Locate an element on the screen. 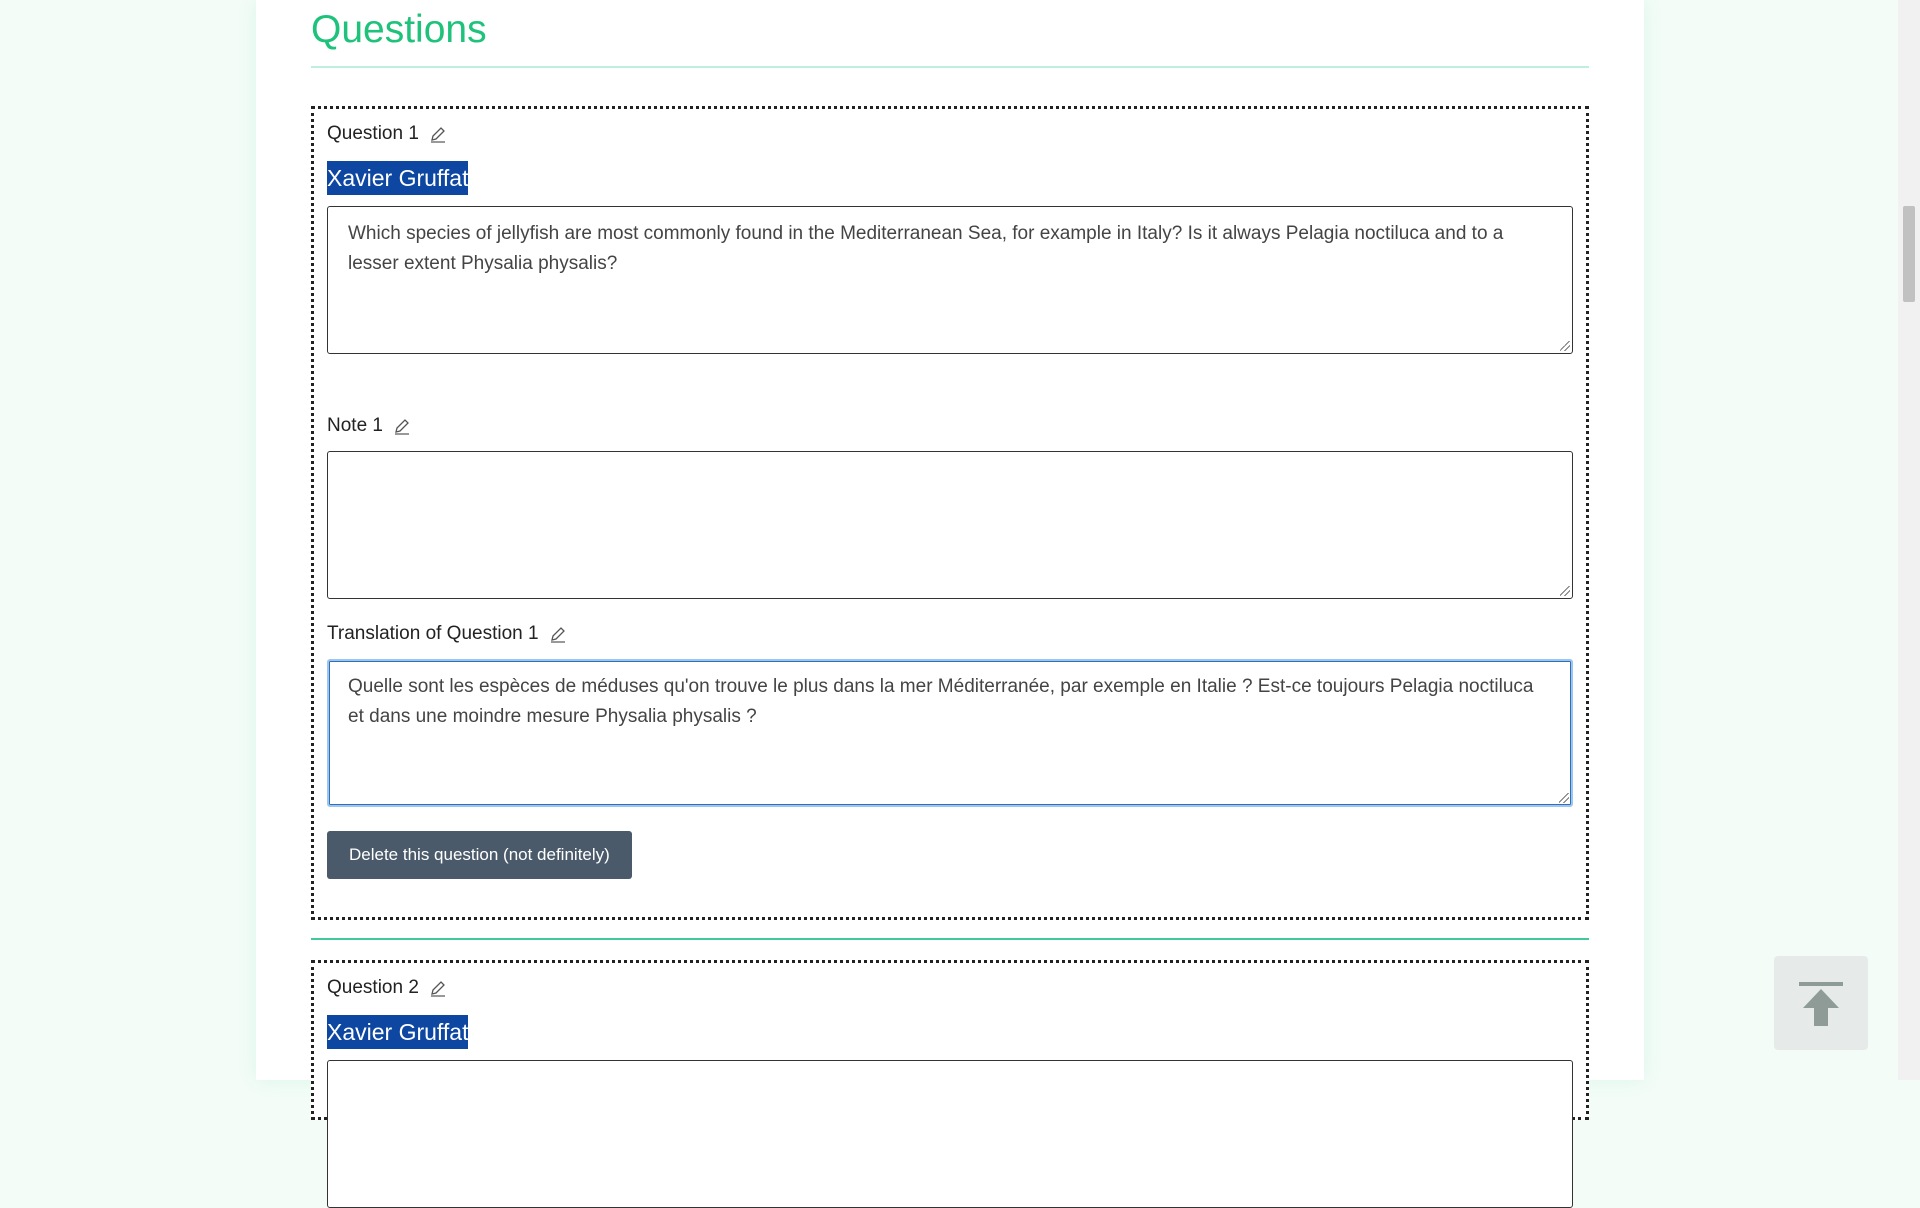 The image size is (1920, 1208). question-block: Question 2 Xavier Gruffat is located at coordinates (950, 1084).